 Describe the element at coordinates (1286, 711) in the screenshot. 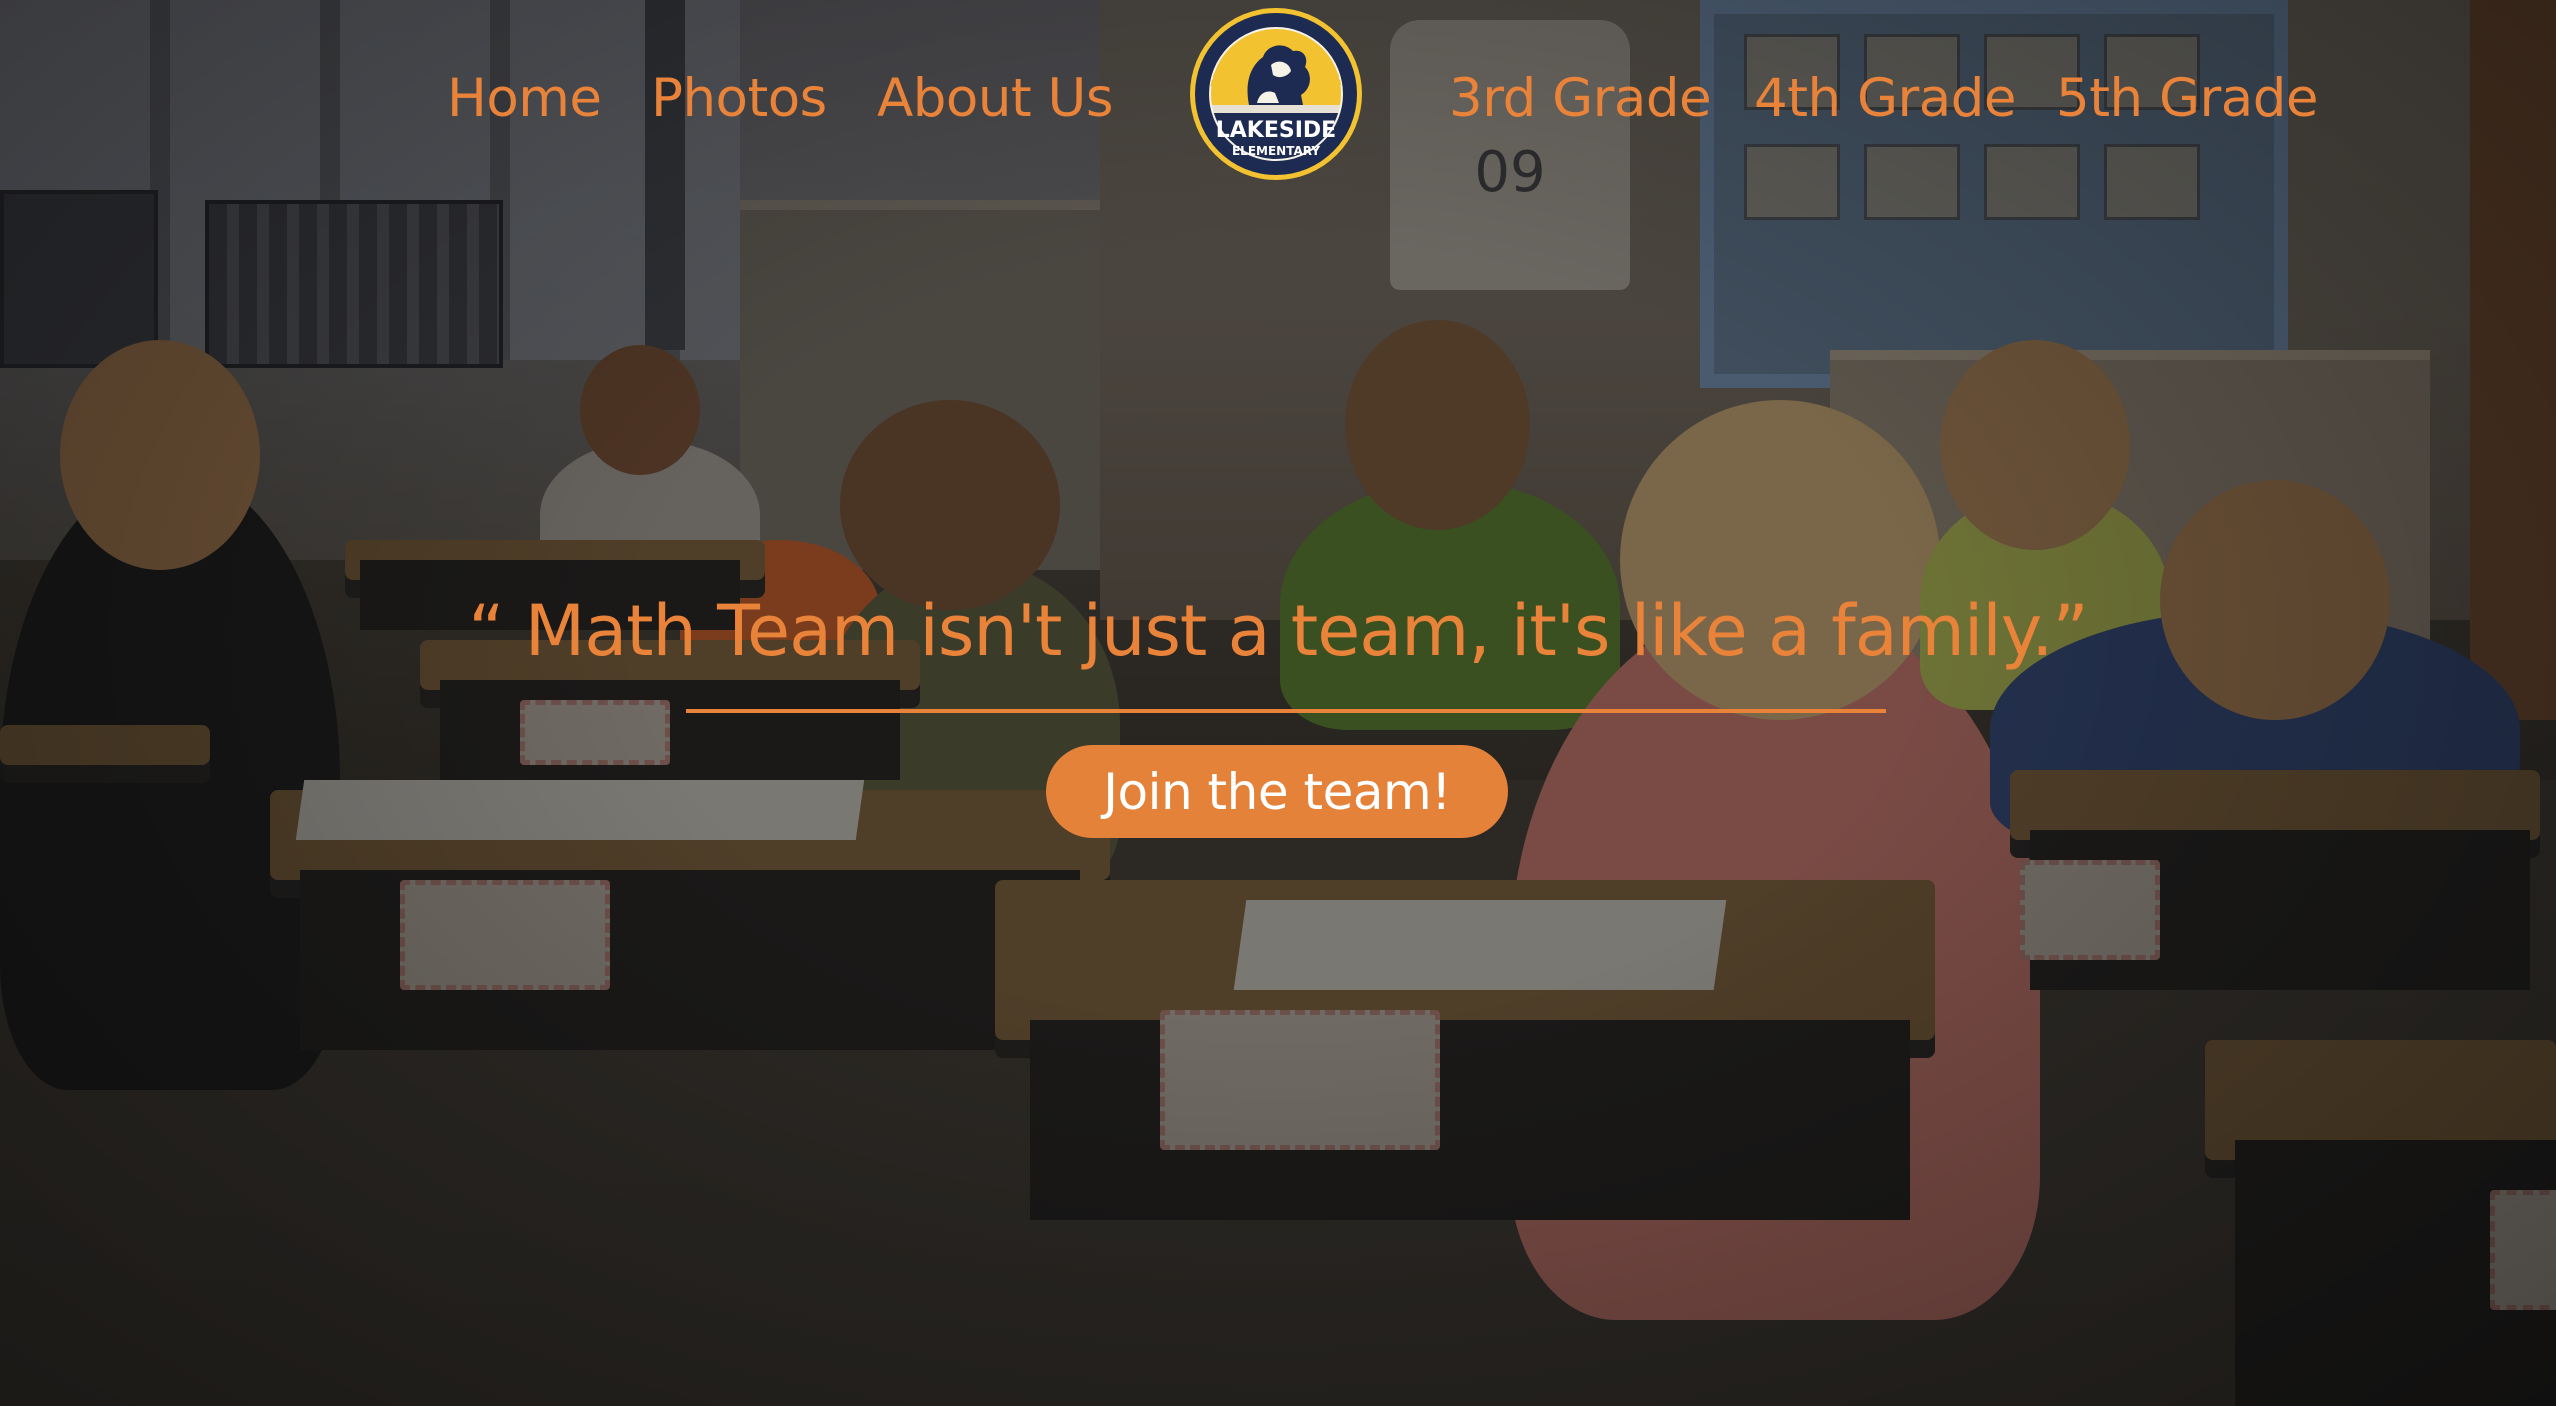

I see `quote-divider` at that location.